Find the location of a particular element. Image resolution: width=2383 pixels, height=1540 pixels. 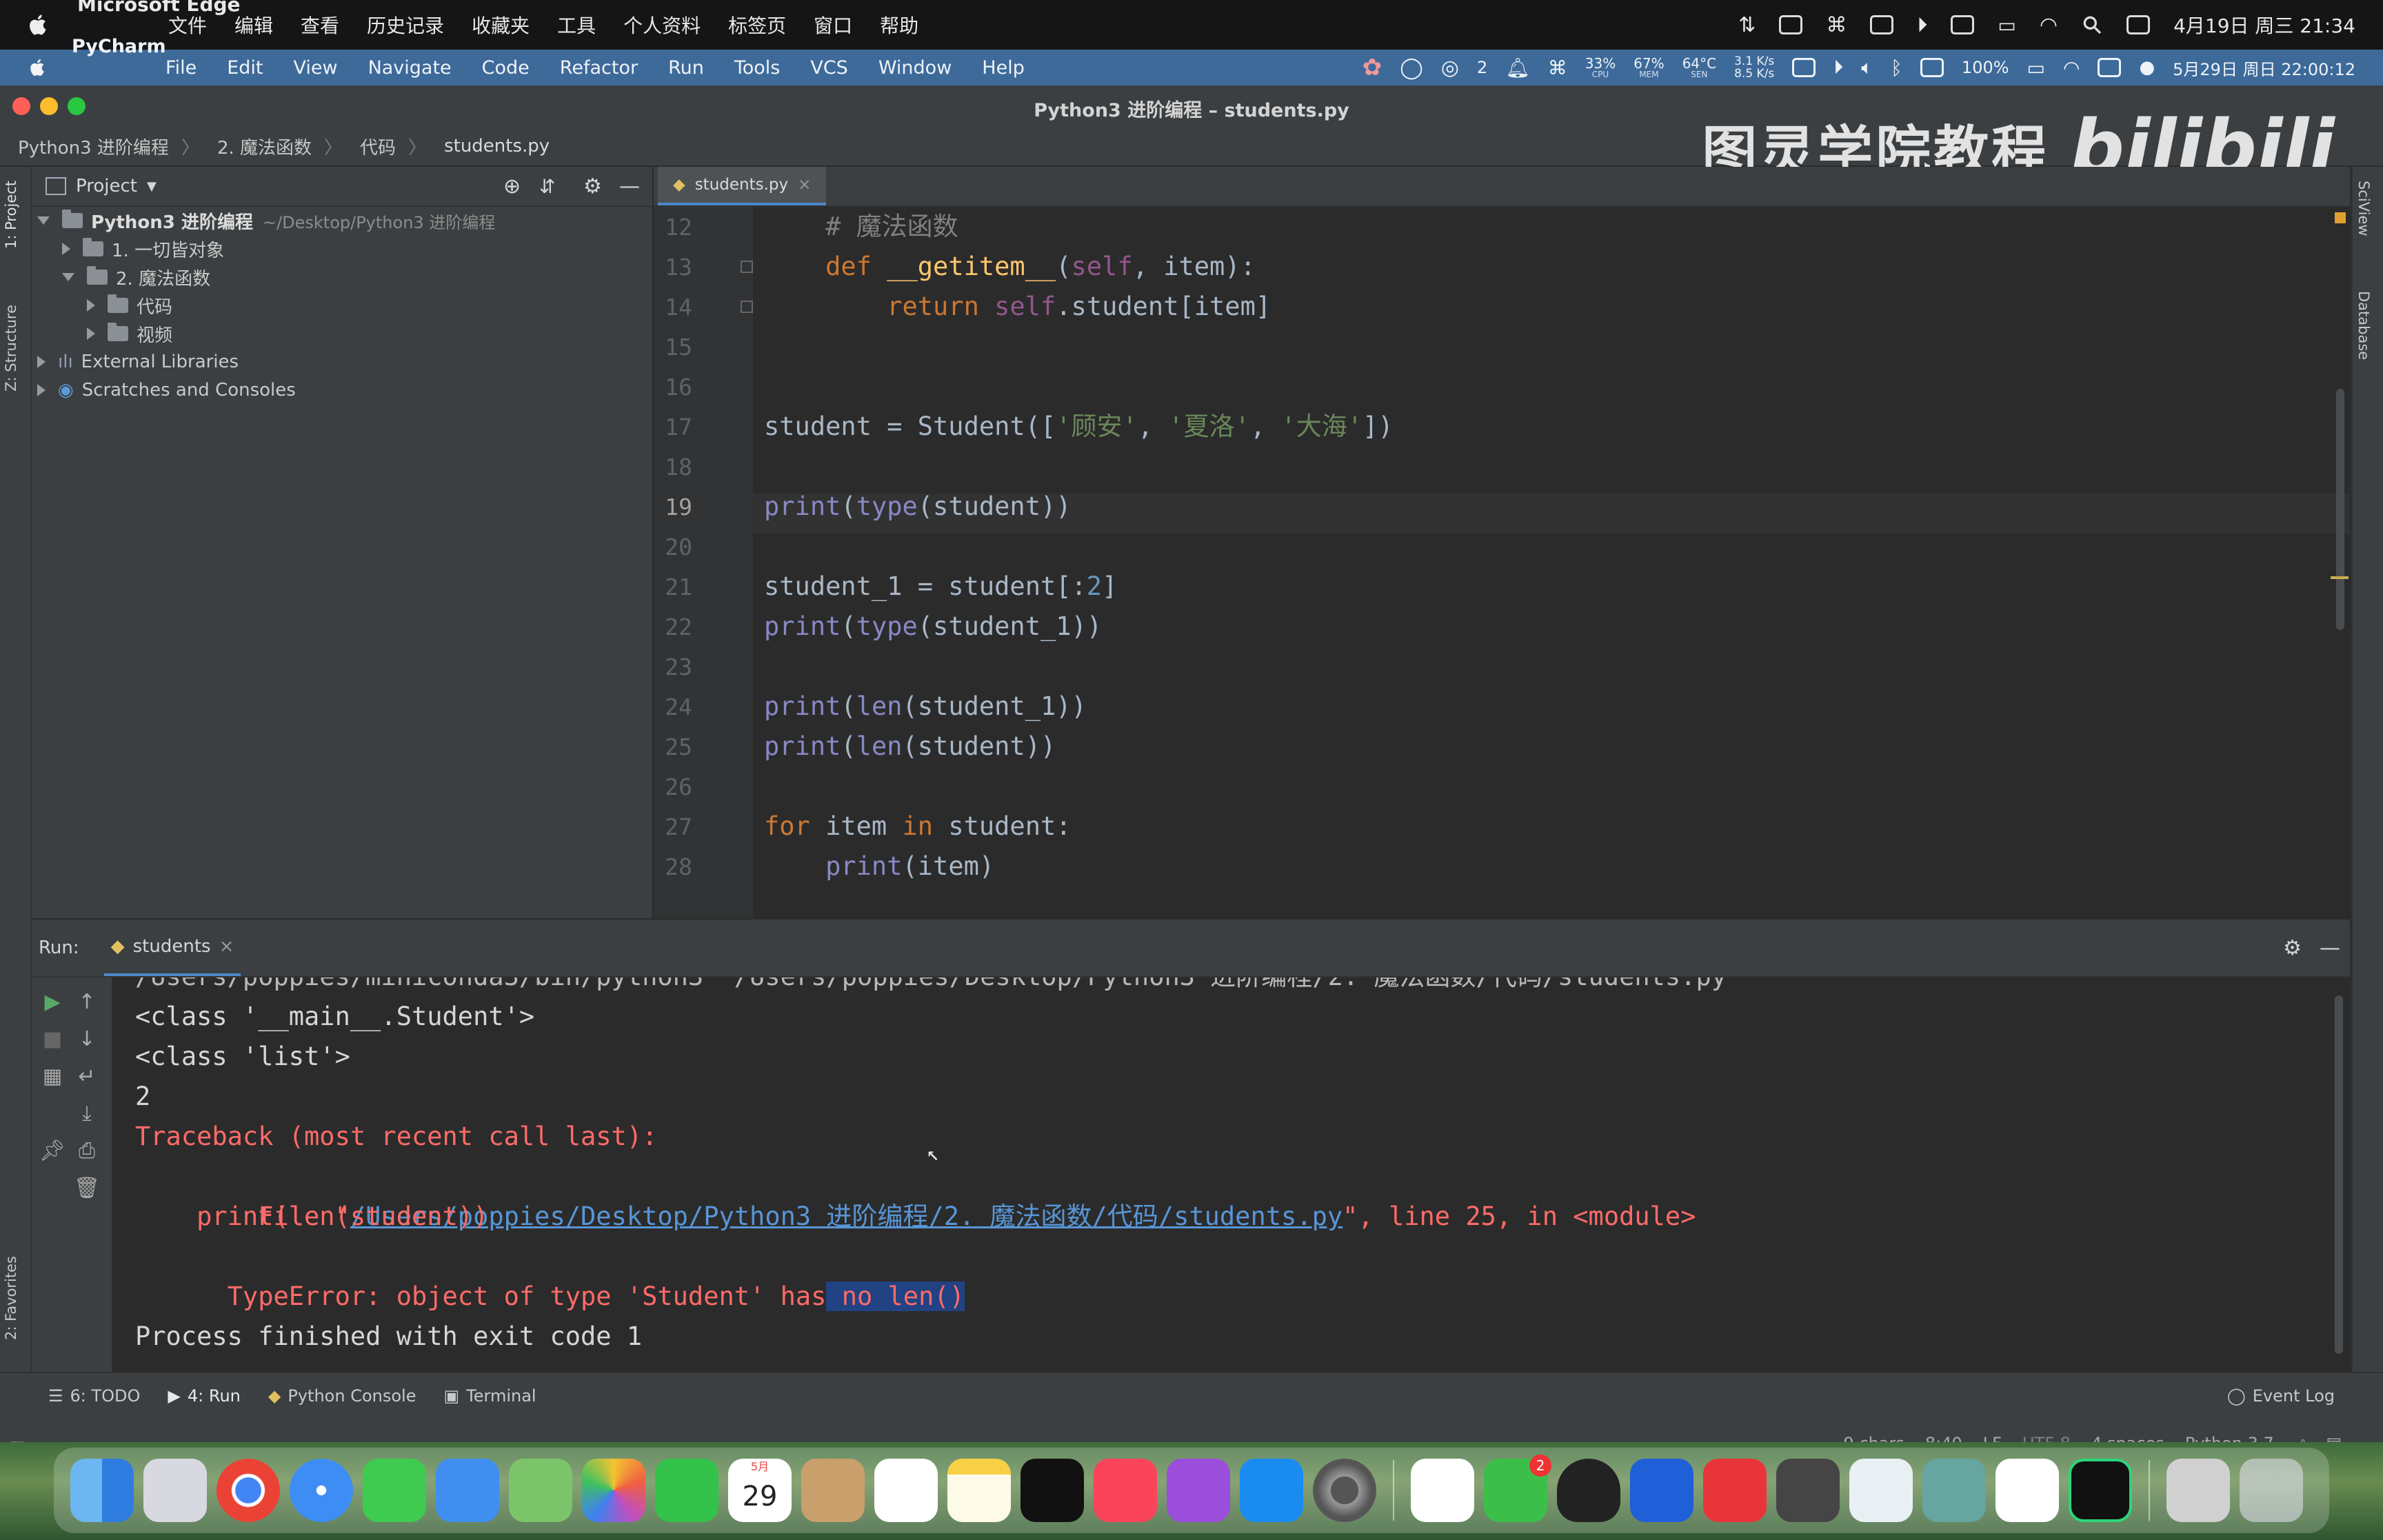

rerun-icon: ▶ is located at coordinates (52, 1003).